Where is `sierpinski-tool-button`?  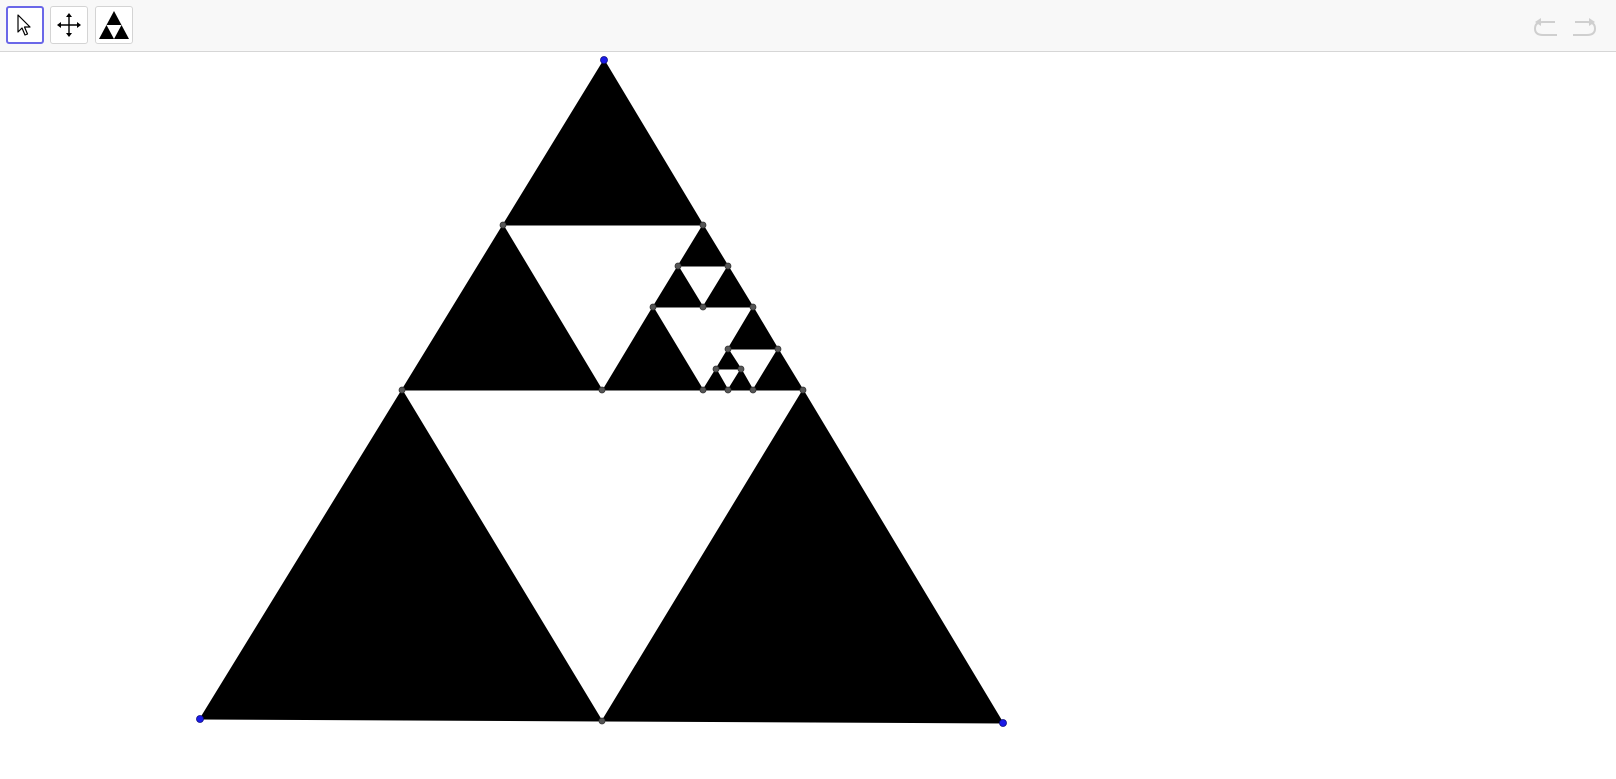
sierpinski-tool-button is located at coordinates (114, 25).